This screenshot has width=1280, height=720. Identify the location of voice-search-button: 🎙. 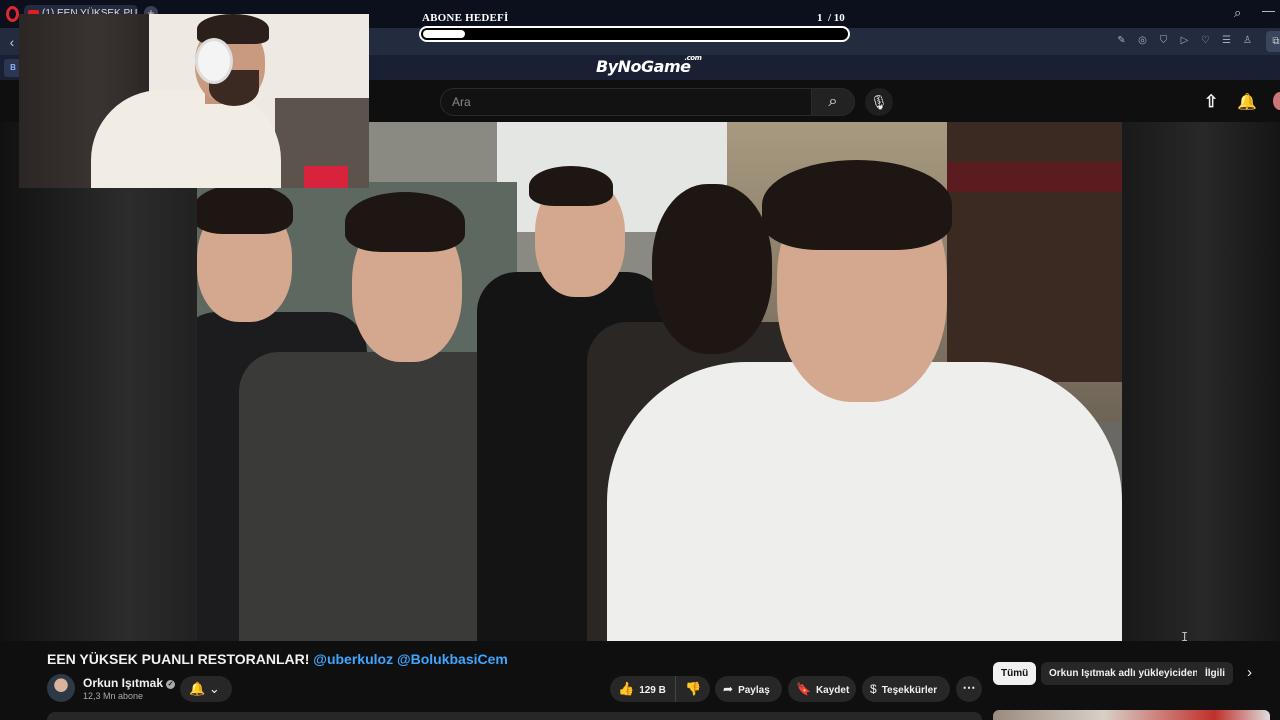
(879, 102).